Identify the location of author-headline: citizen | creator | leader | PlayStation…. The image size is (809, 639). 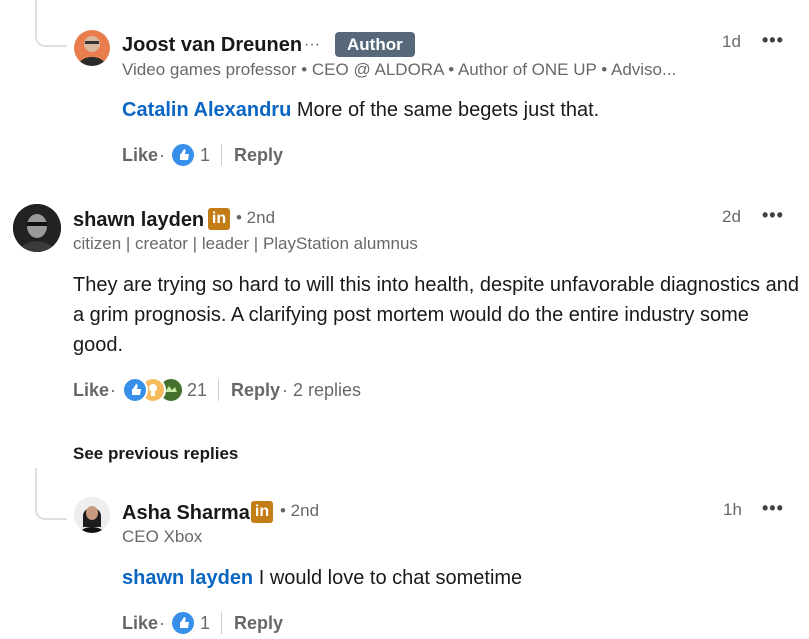
(245, 243).